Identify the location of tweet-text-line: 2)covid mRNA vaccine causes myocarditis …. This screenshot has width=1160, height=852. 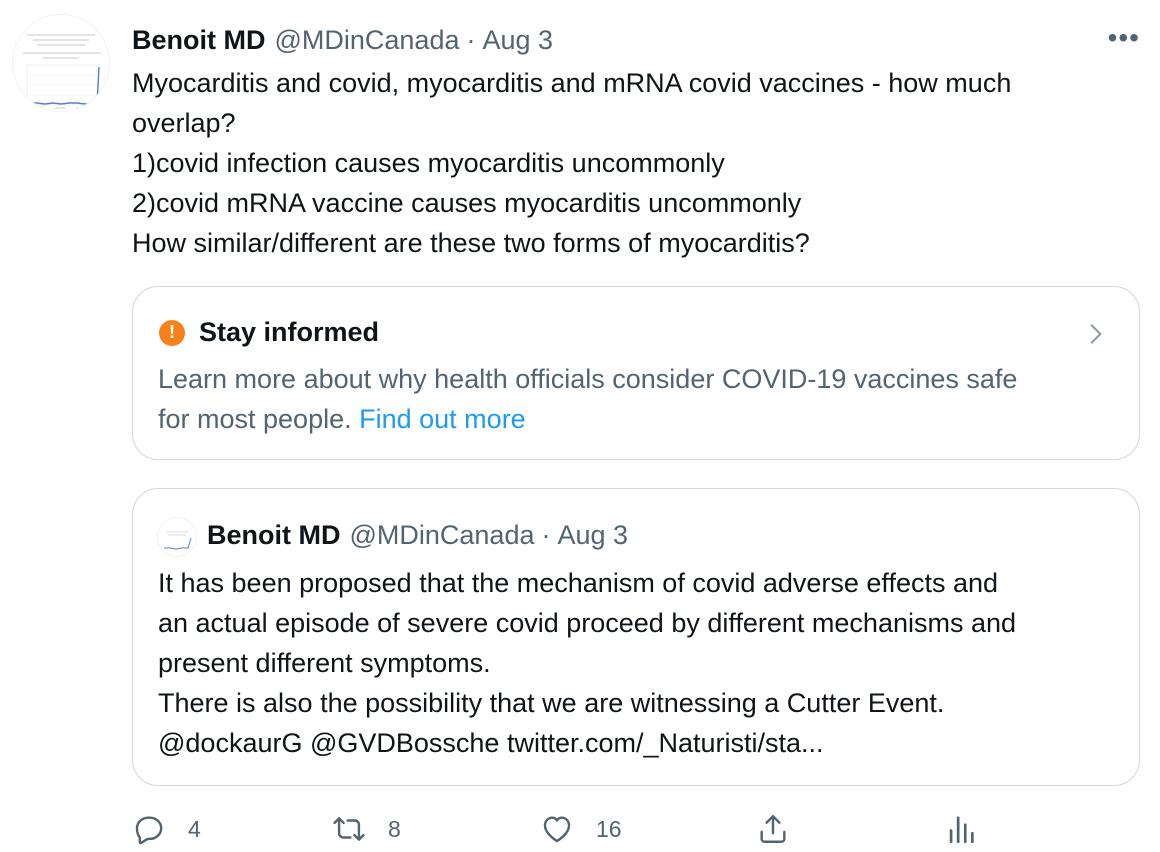
(467, 203).